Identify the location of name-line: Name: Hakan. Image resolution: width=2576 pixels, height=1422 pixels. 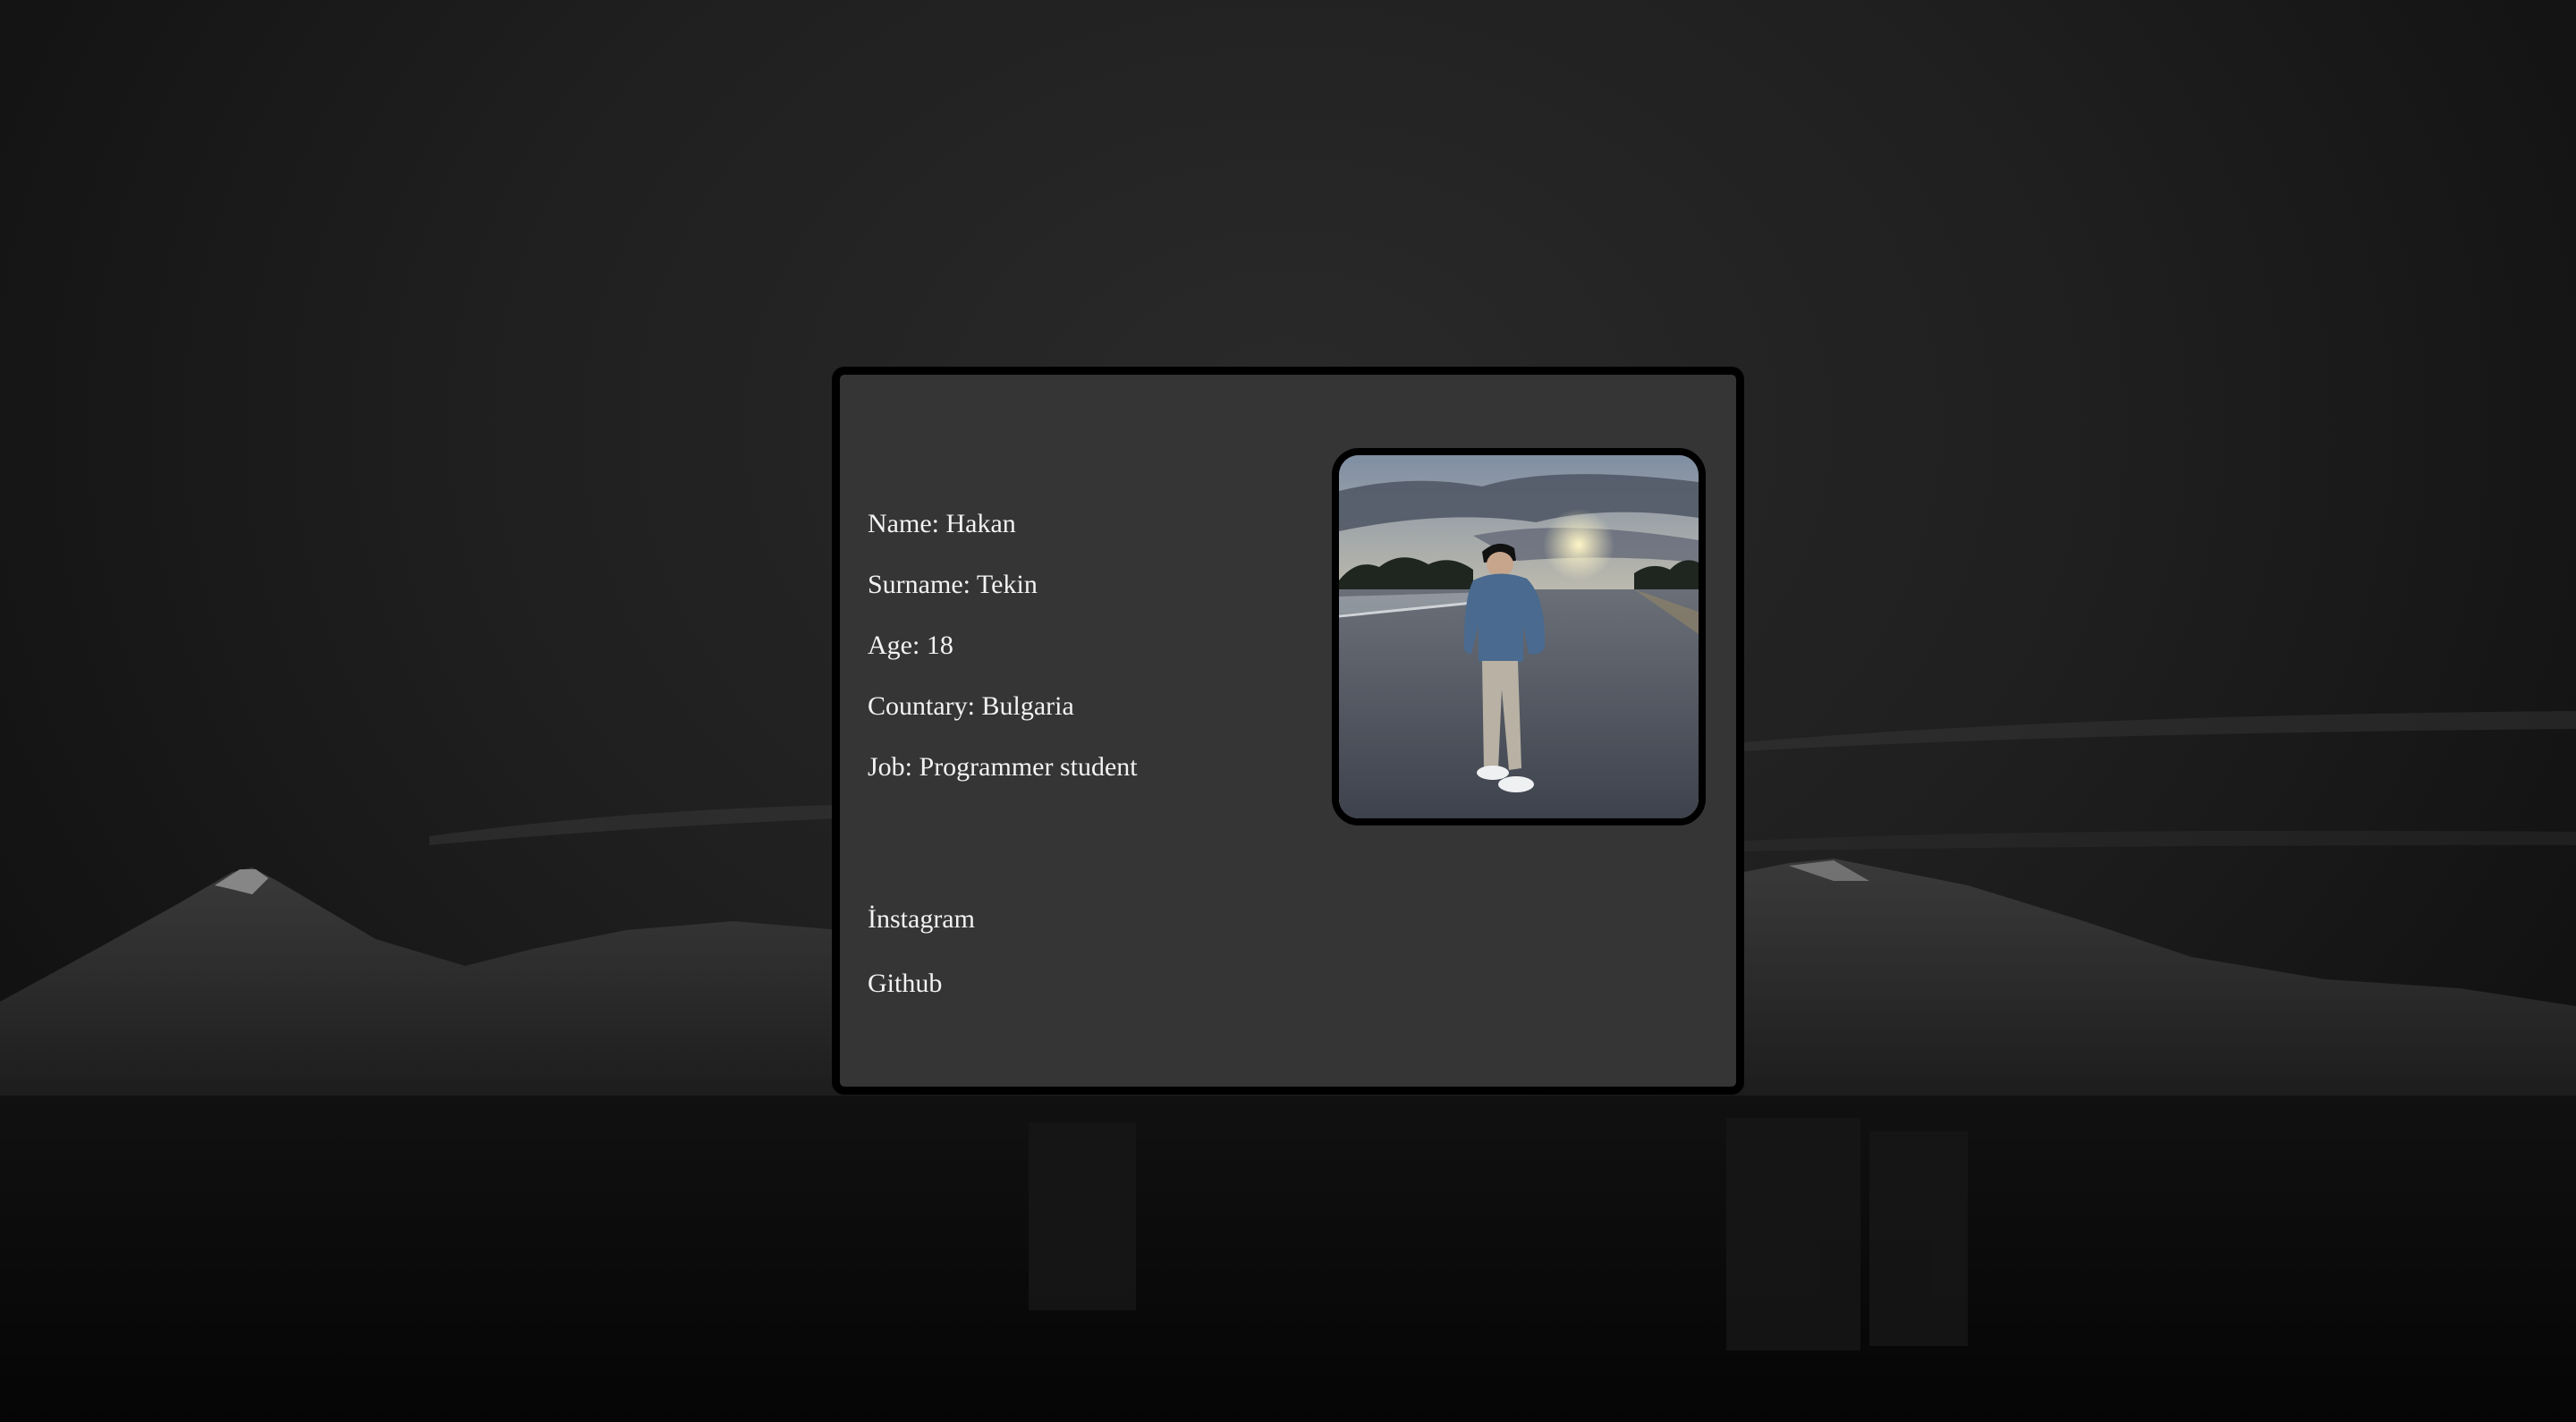
(942, 523).